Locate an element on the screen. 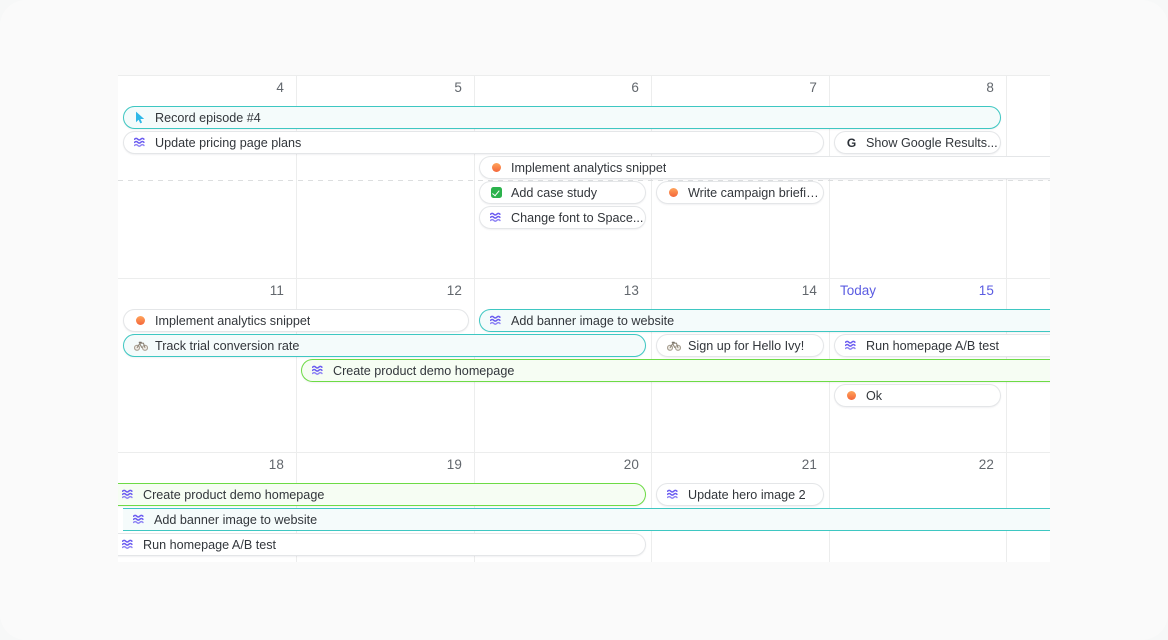 This screenshot has height=640, width=1168. day-number: 21 is located at coordinates (734, 464).